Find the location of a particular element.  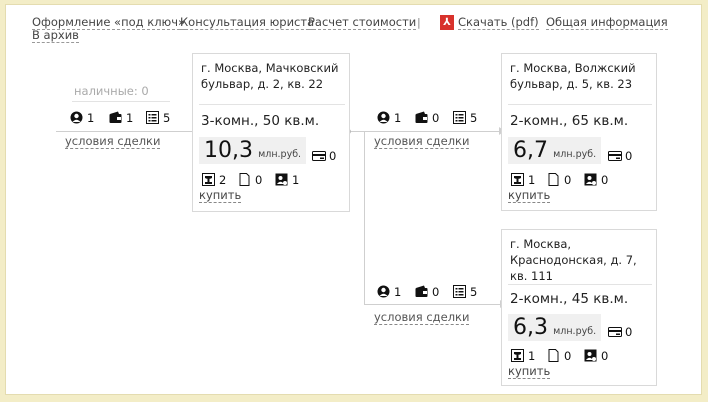

price-value: 10,3 is located at coordinates (228, 150).